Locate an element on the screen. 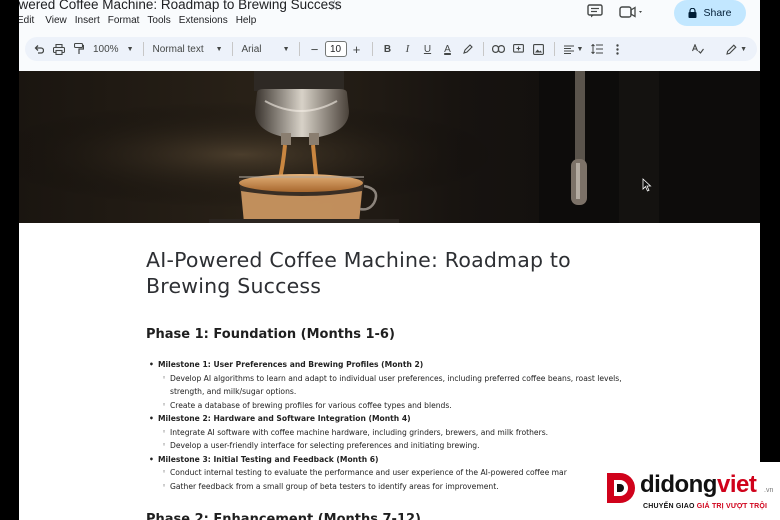 This screenshot has width=780, height=520. link-icon is located at coordinates (499, 49).